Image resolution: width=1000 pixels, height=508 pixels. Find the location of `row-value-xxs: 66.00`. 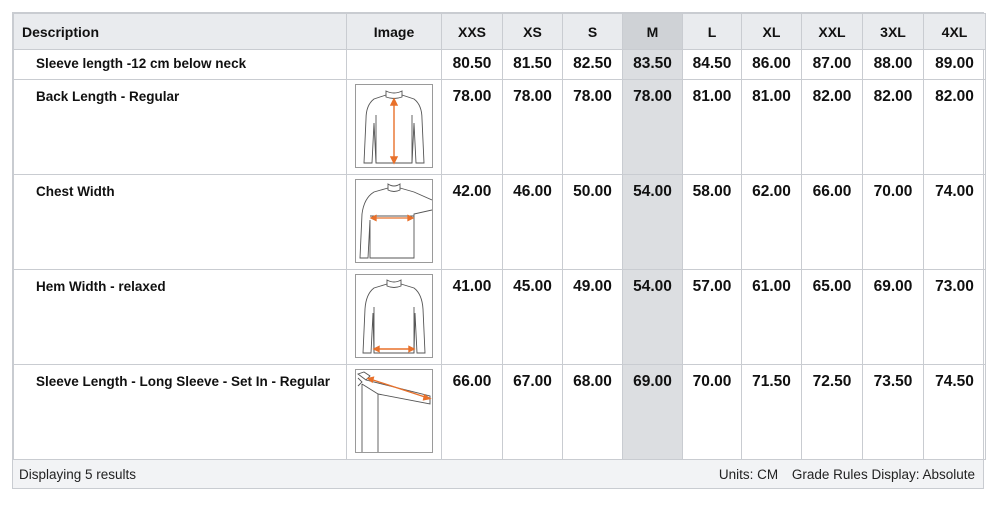

row-value-xxs: 66.00 is located at coordinates (472, 412).